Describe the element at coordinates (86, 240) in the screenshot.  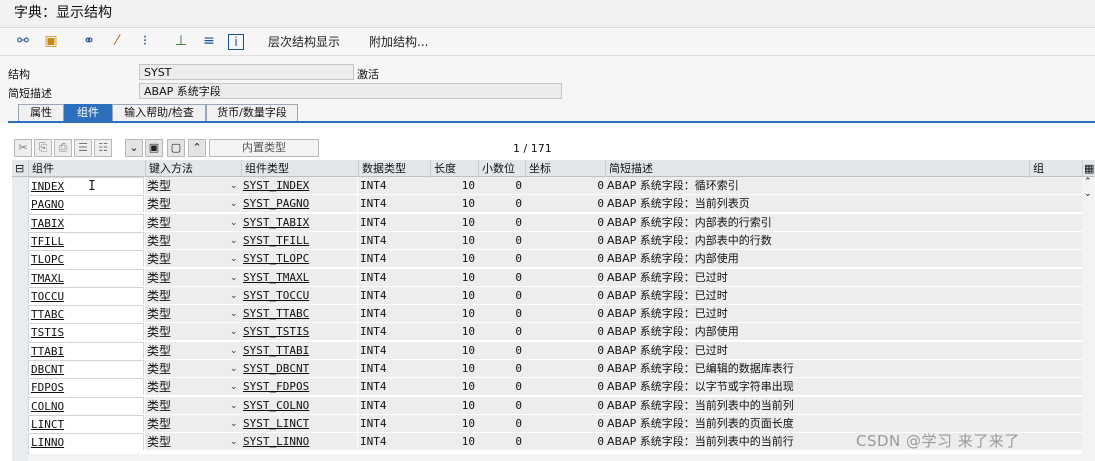
I see `component-name-cell: TFILL` at that location.